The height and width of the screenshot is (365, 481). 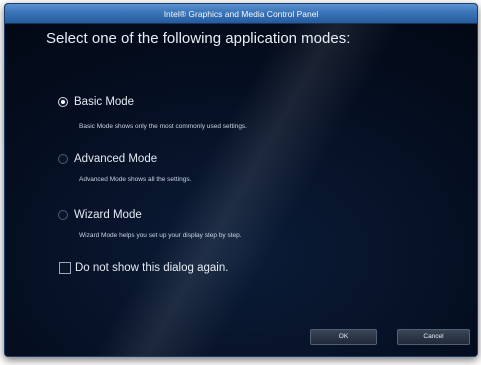 I want to click on window-title: Intel® Graphics and Media Control Panel, so click(x=241, y=14).